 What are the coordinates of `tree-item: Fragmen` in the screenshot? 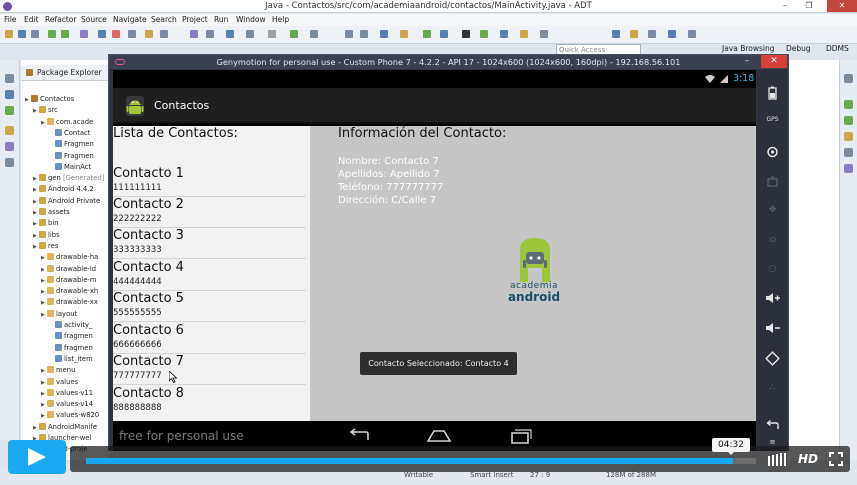 It's located at (71, 144).